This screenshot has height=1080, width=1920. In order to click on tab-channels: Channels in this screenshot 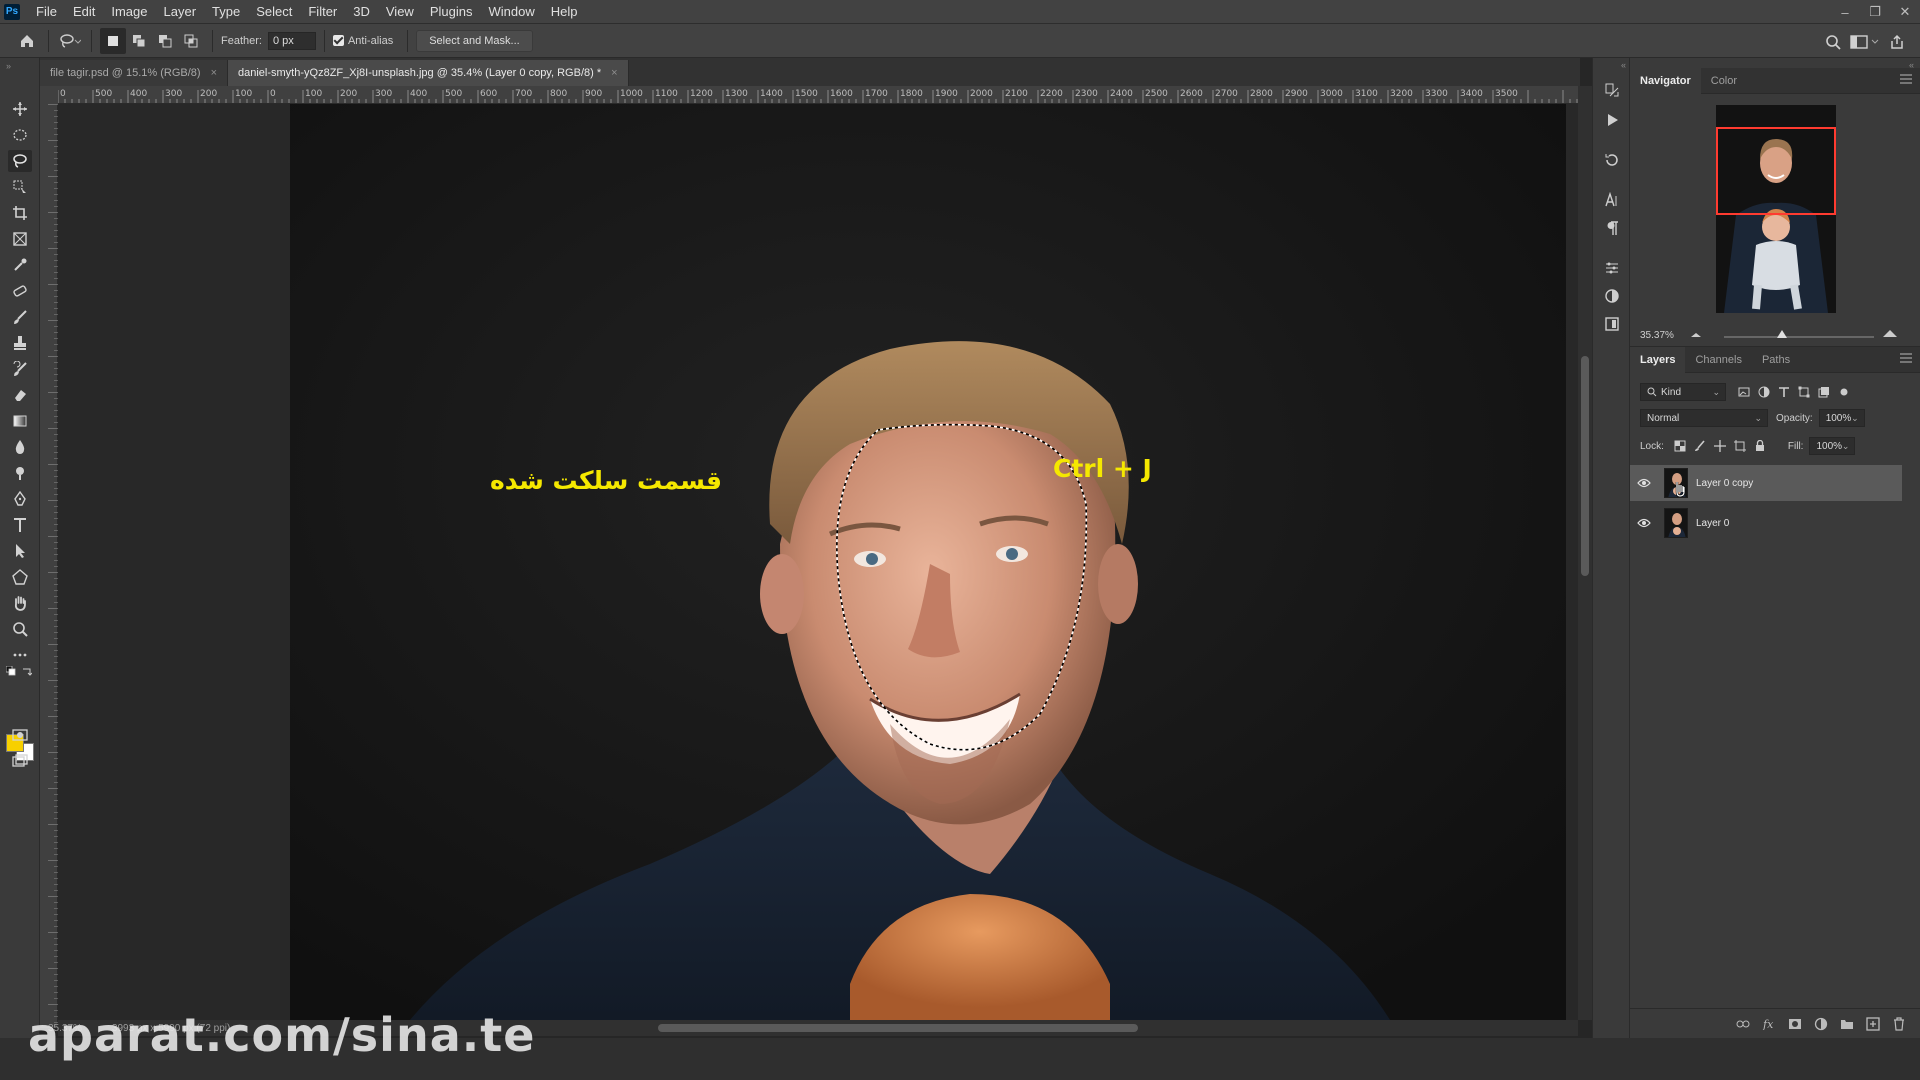, I will do `click(1718, 360)`.